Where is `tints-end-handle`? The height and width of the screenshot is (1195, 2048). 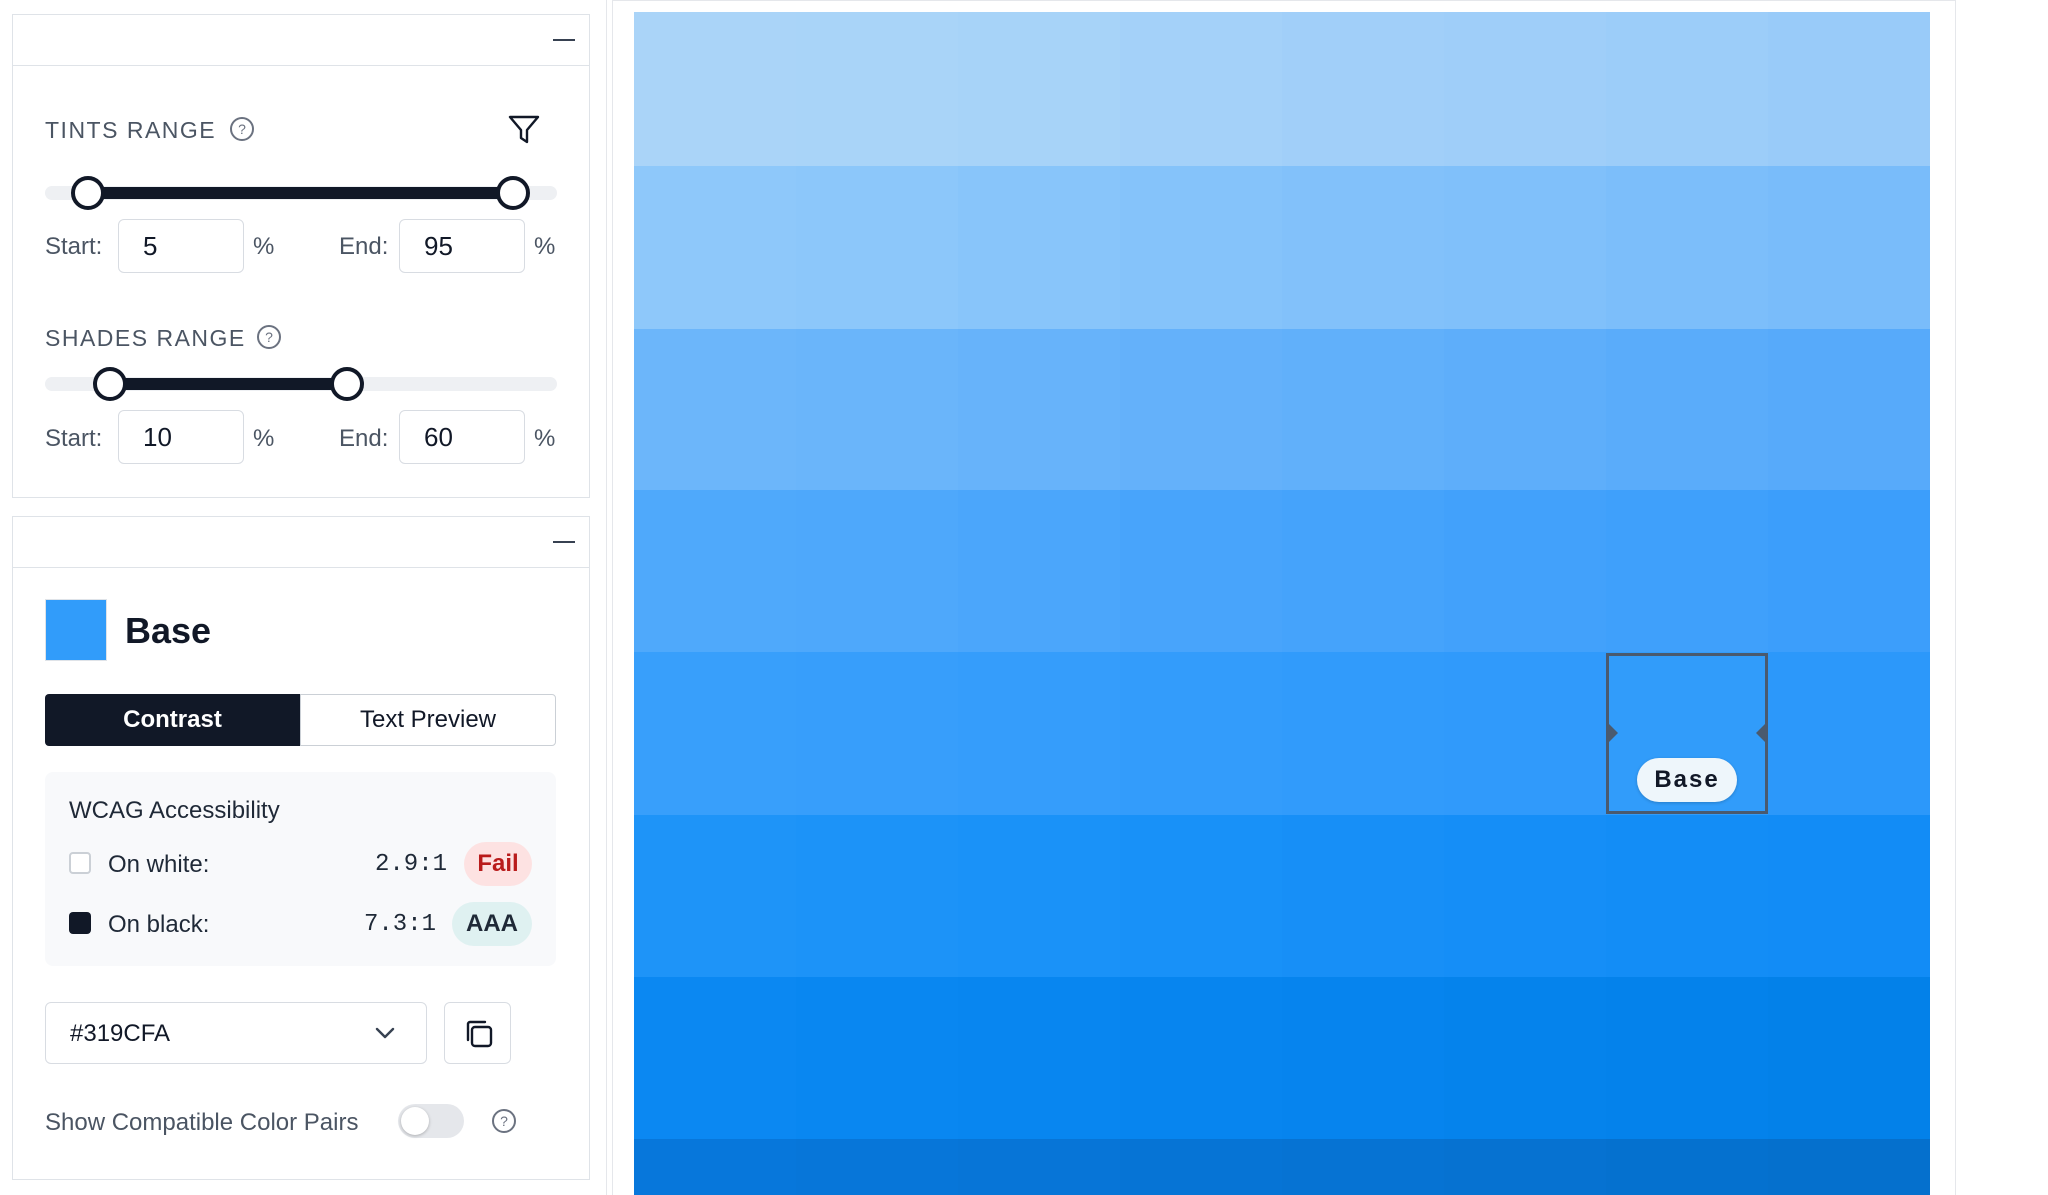 tints-end-handle is located at coordinates (513, 193).